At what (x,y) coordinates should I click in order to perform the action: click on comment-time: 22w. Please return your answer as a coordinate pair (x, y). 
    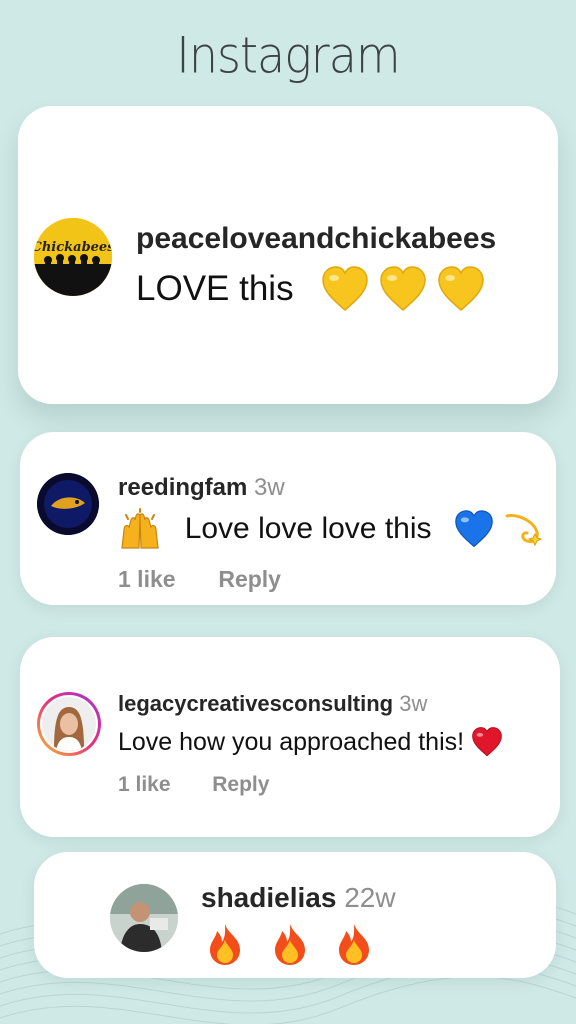
    Looking at the image, I should click on (370, 897).